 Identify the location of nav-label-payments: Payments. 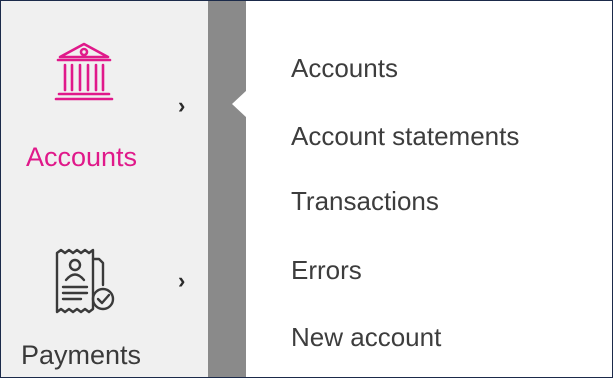
(81, 355).